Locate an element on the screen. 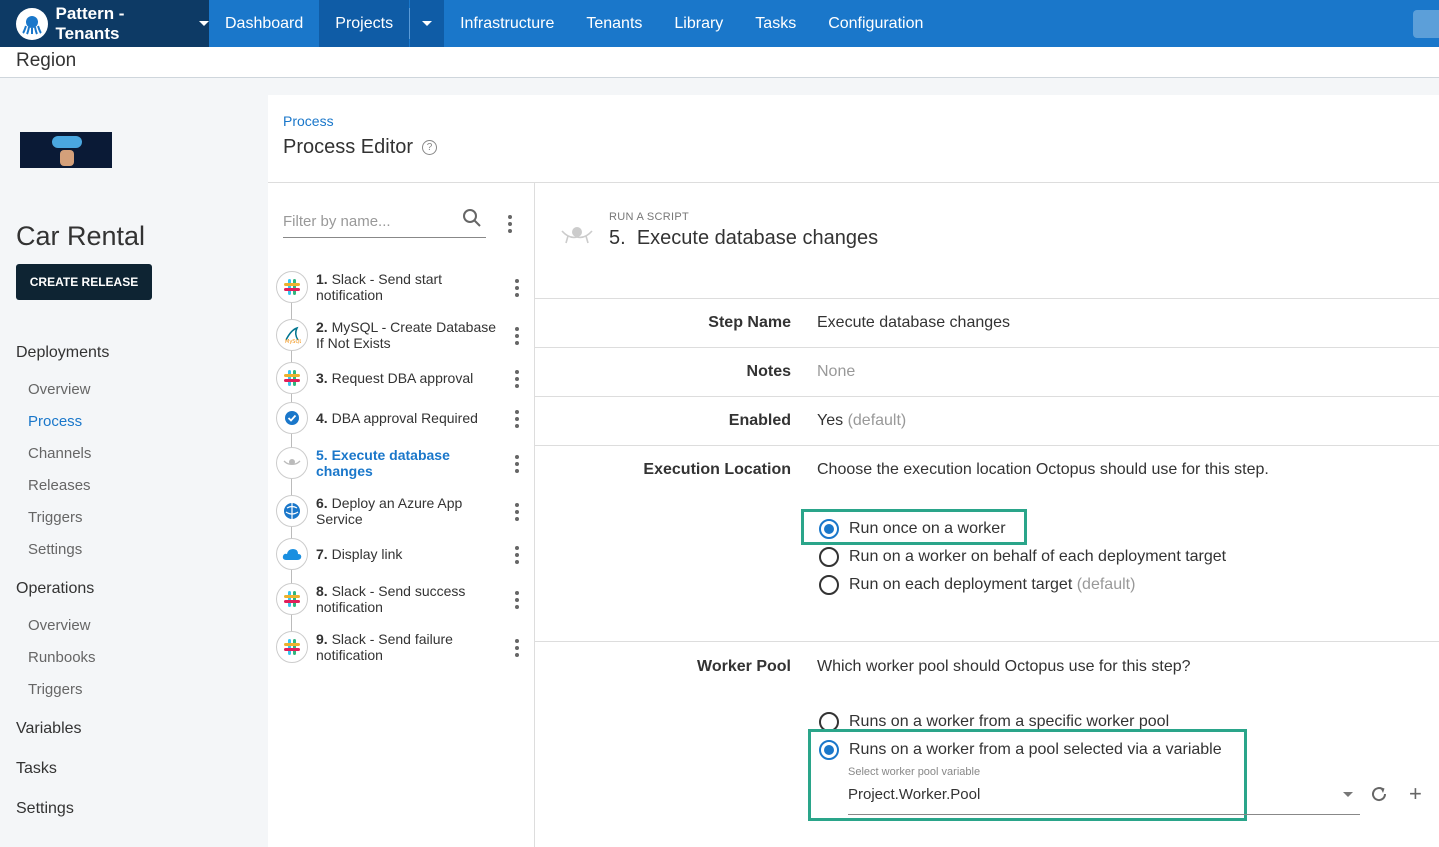 This screenshot has width=1439, height=847. step-name-value: Execute database changes is located at coordinates (913, 323).